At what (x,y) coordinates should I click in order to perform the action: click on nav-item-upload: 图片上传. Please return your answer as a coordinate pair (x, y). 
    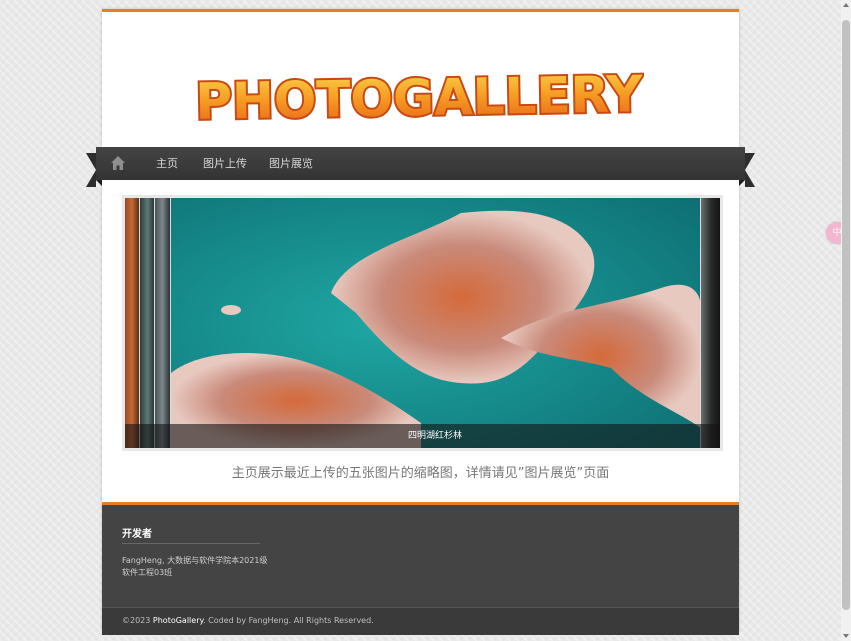
    Looking at the image, I should click on (225, 163).